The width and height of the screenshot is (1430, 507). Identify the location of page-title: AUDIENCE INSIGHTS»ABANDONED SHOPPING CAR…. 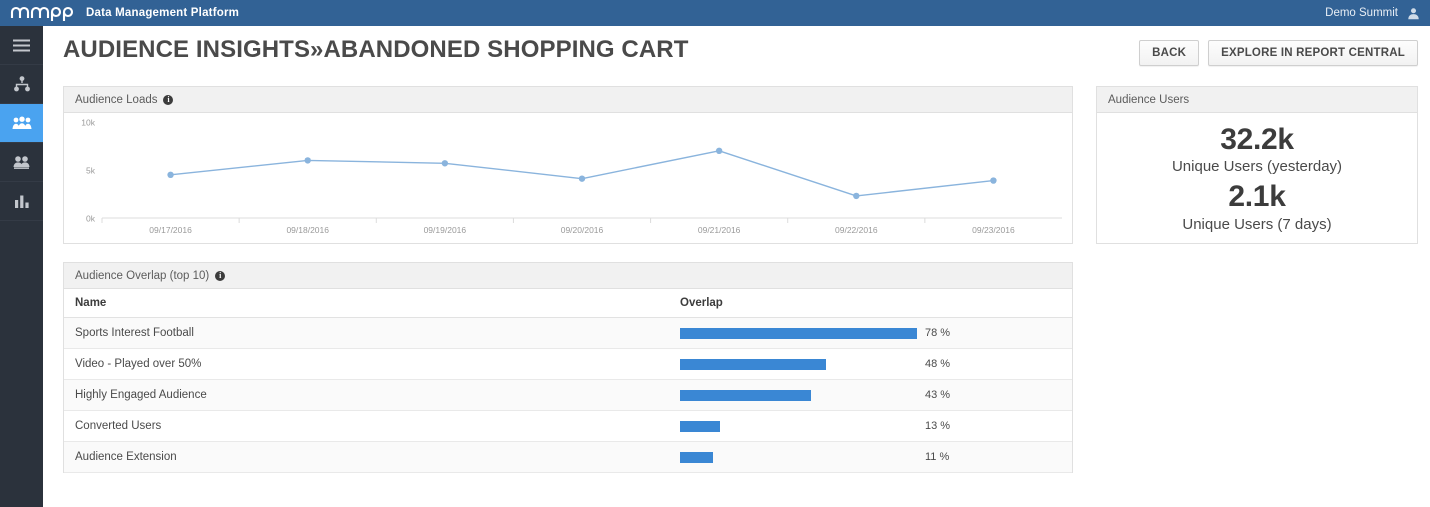
(376, 49).